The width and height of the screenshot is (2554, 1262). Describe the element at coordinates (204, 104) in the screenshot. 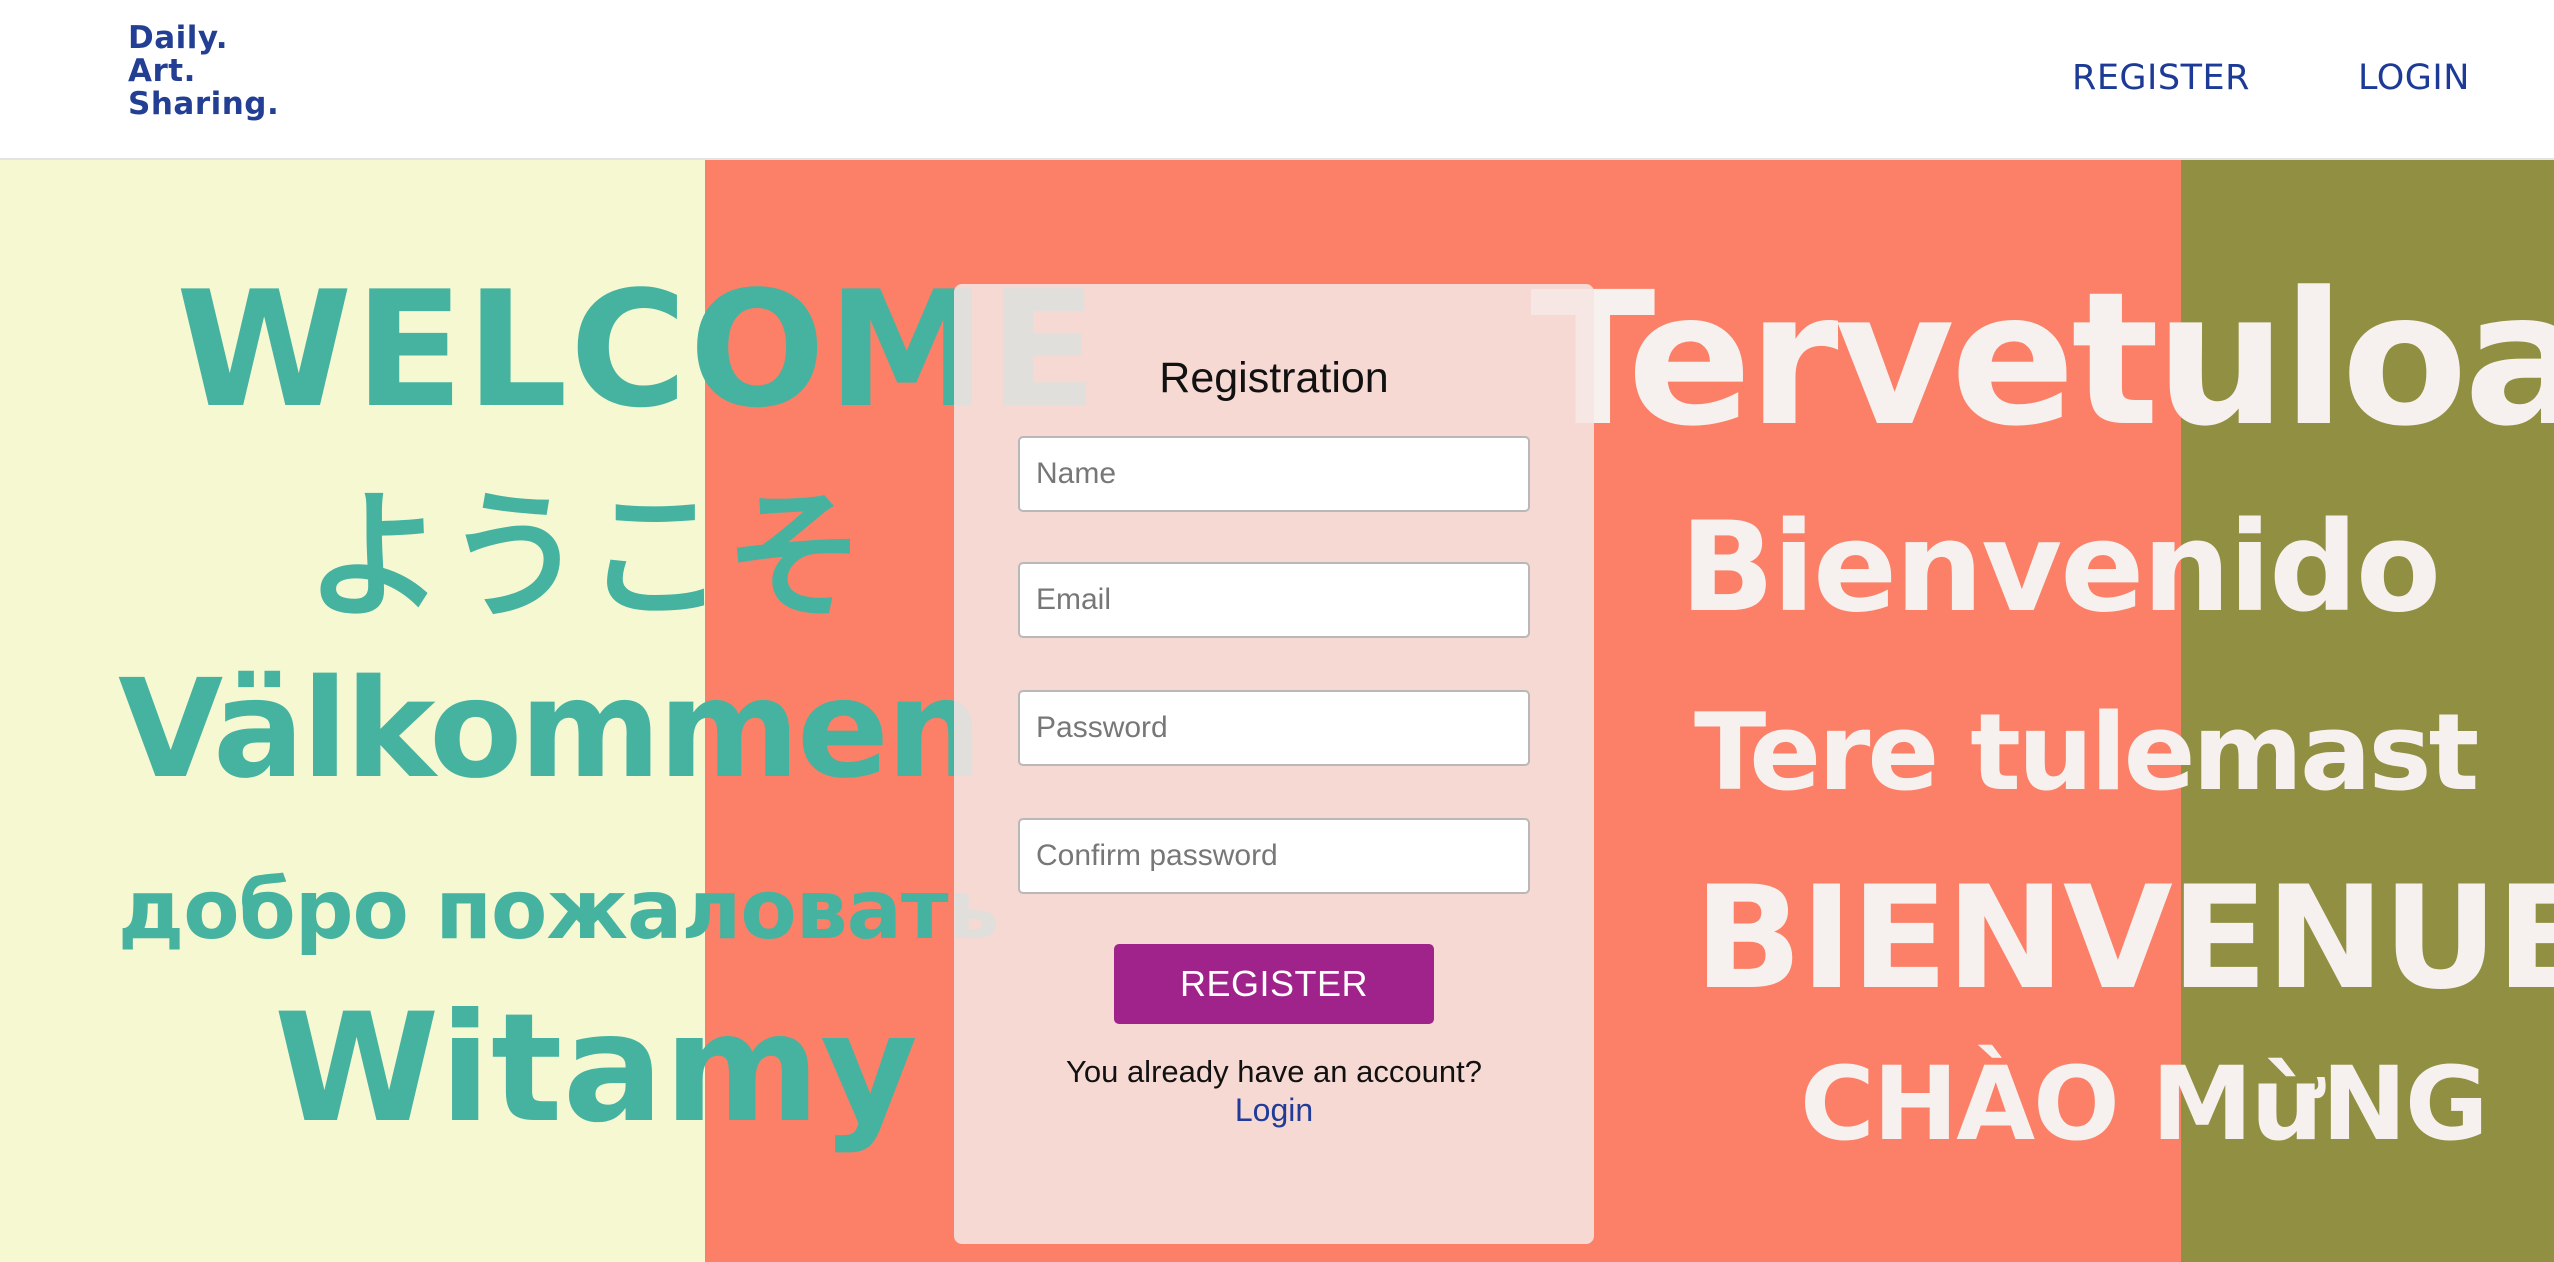

I see `logo-line-sharing: Sharing.` at that location.